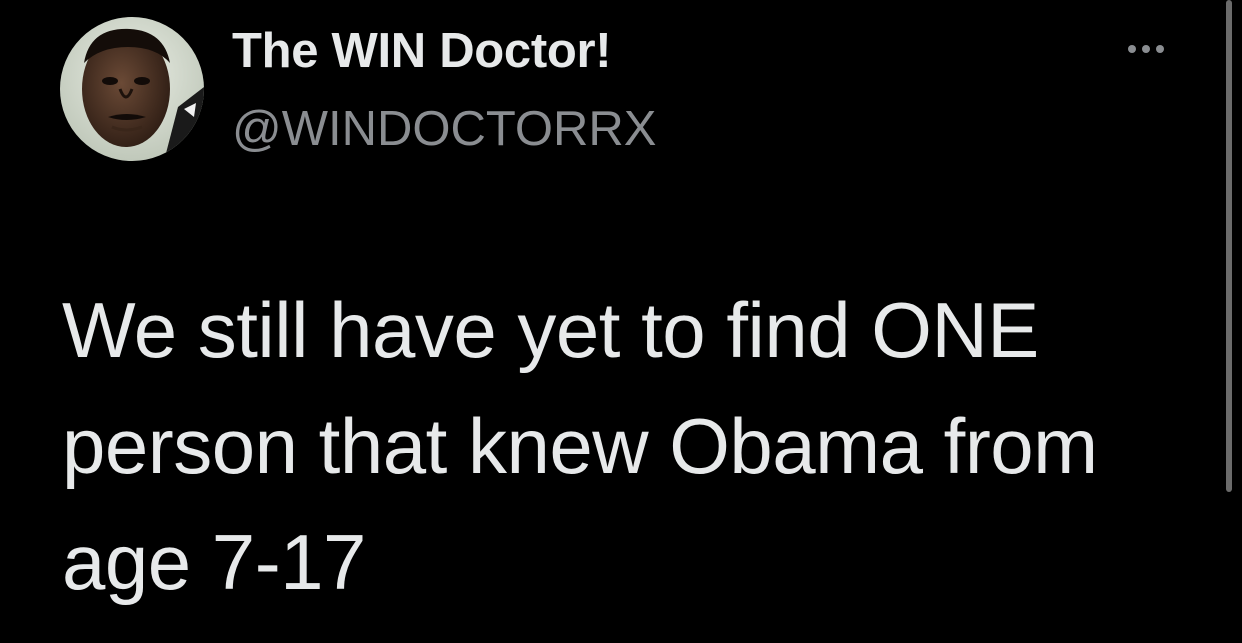  I want to click on more-options-icon, so click(1146, 49).